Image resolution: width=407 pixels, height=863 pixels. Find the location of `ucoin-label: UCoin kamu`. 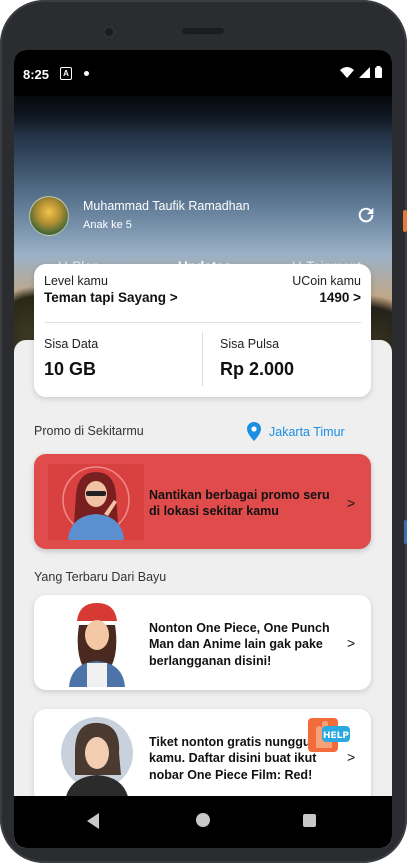

ucoin-label: UCoin kamu is located at coordinates (326, 281).